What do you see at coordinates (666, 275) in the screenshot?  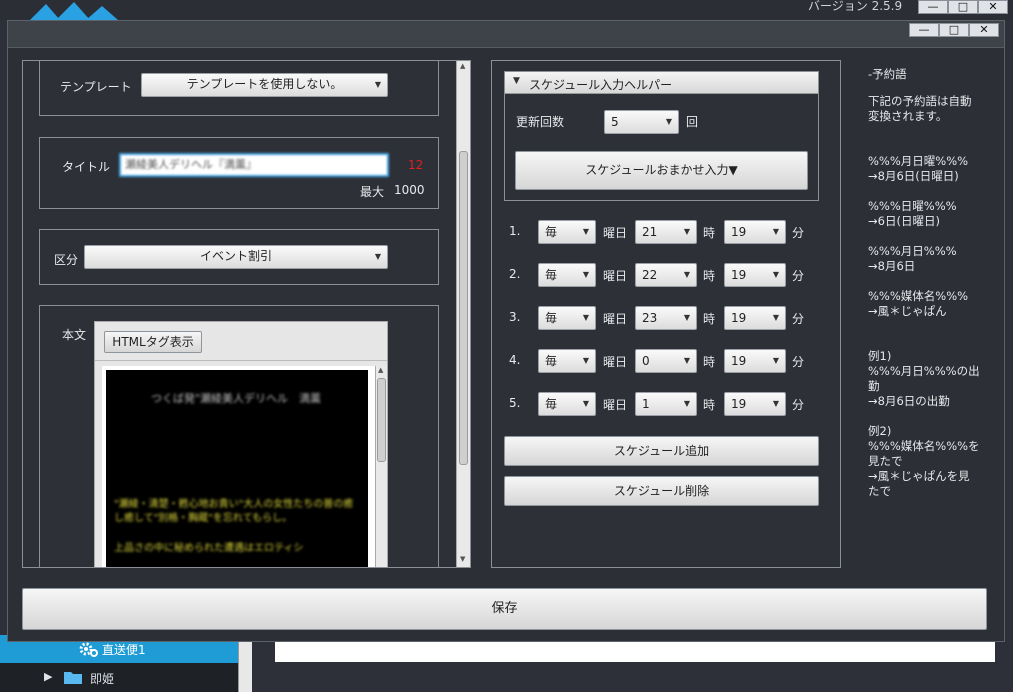 I see `schedule-hour-dropdown: 22 ▼` at bounding box center [666, 275].